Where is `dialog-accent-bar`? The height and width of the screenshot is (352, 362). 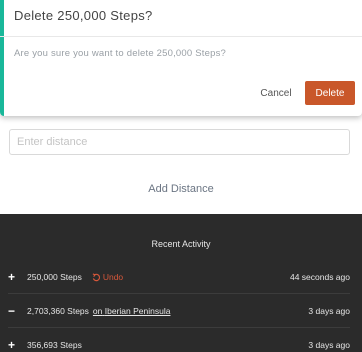
dialog-accent-bar is located at coordinates (2, 58).